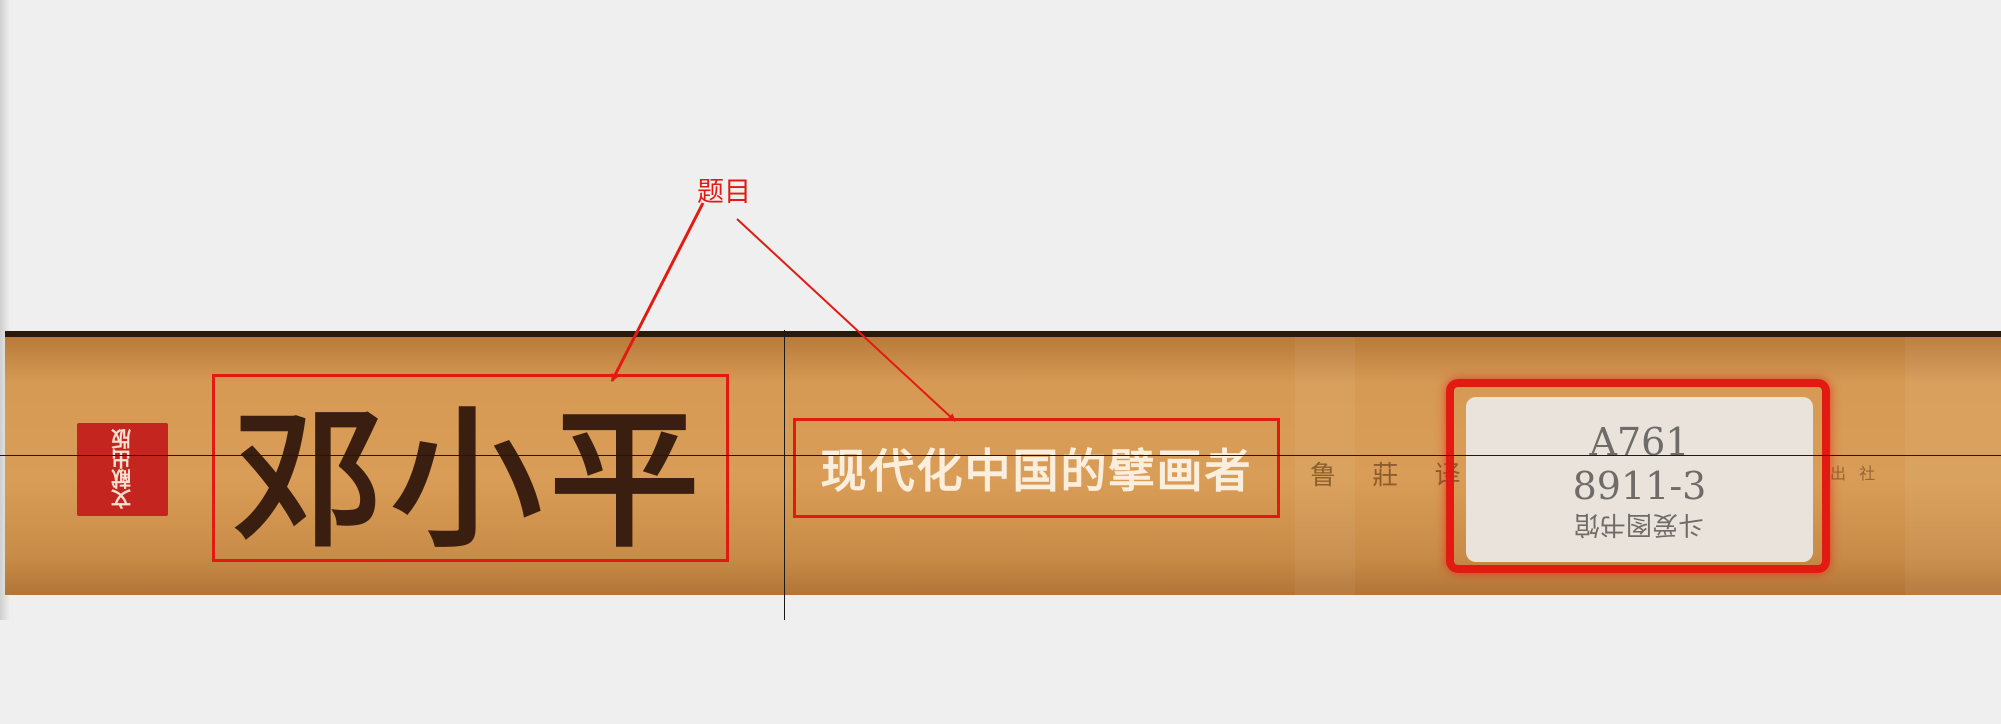 This screenshot has height=724, width=2001. I want to click on annotation-arrows, so click(783, 312).